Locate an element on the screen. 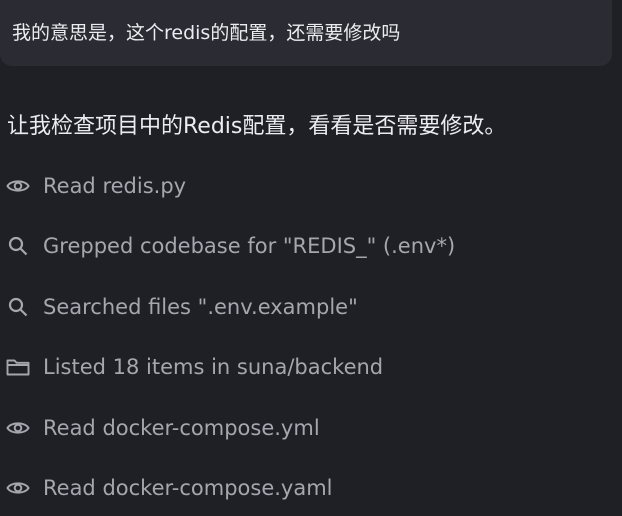 This screenshot has width=622, height=516. folder-icon is located at coordinates (18, 367).